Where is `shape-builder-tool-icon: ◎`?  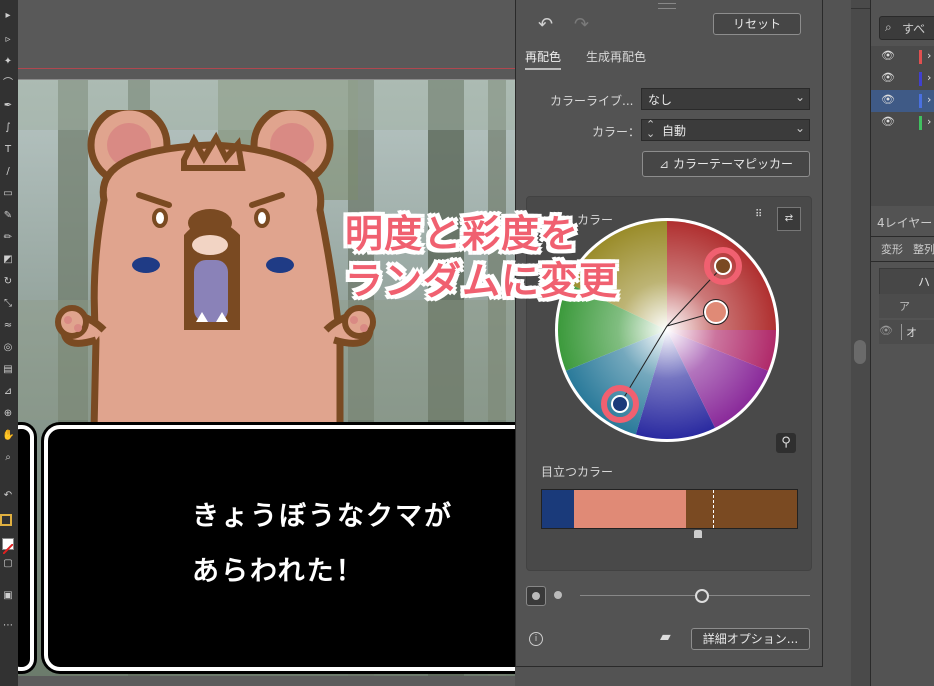
shape-builder-tool-icon: ◎ is located at coordinates (8, 348).